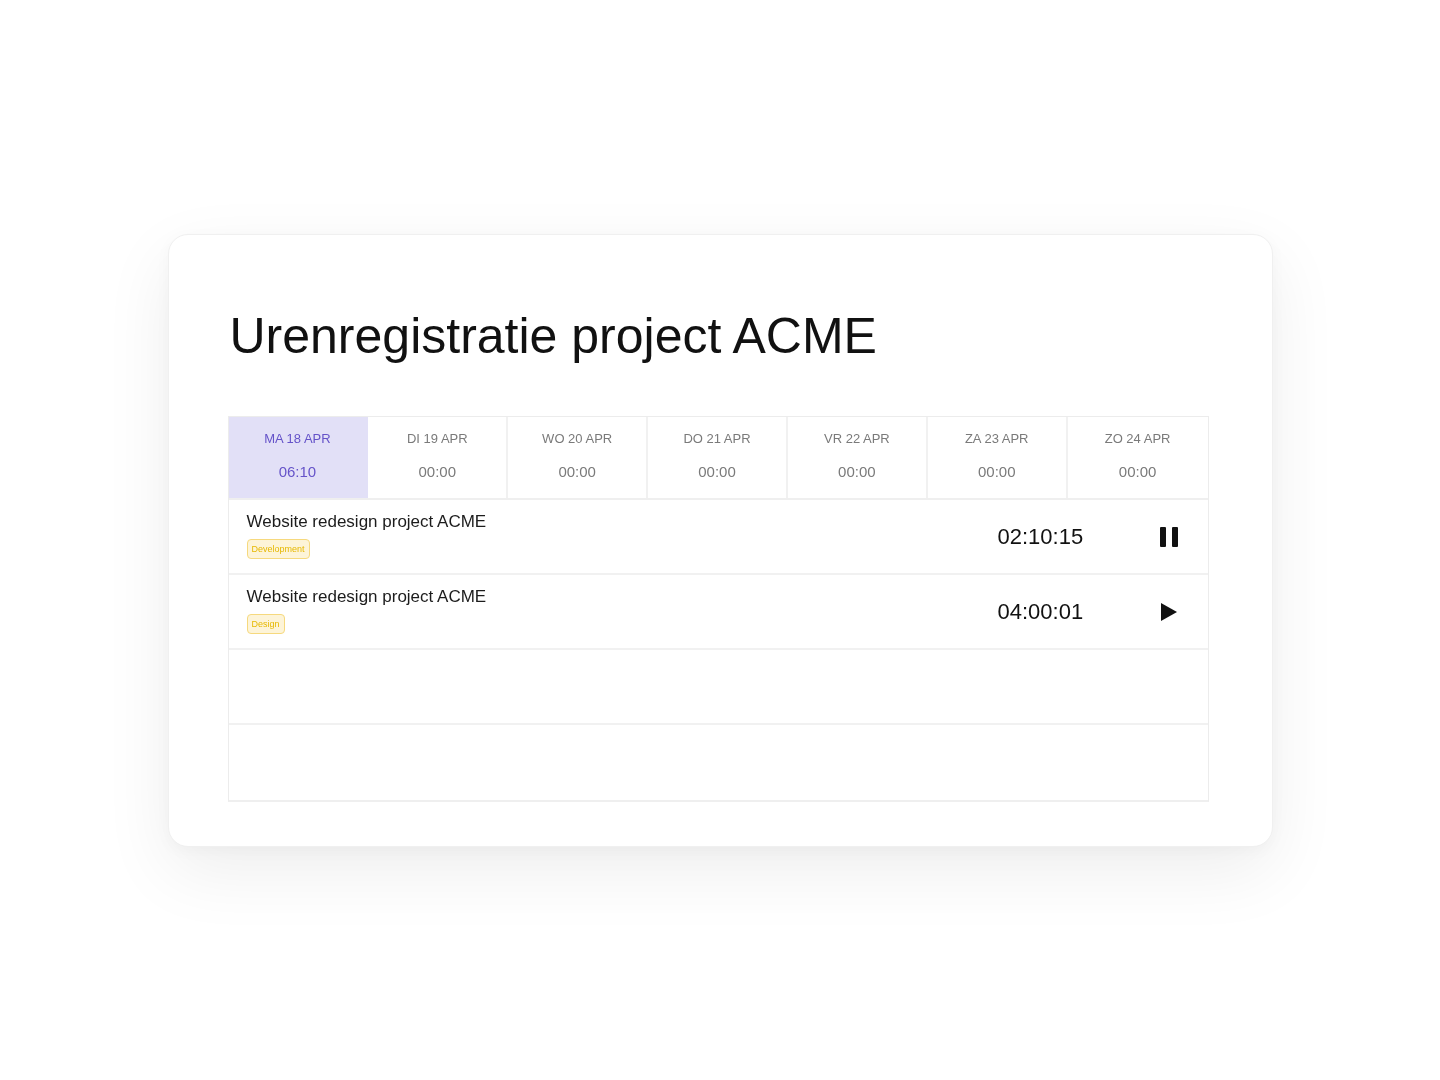  What do you see at coordinates (1168, 611) in the screenshot?
I see `play-icon` at bounding box center [1168, 611].